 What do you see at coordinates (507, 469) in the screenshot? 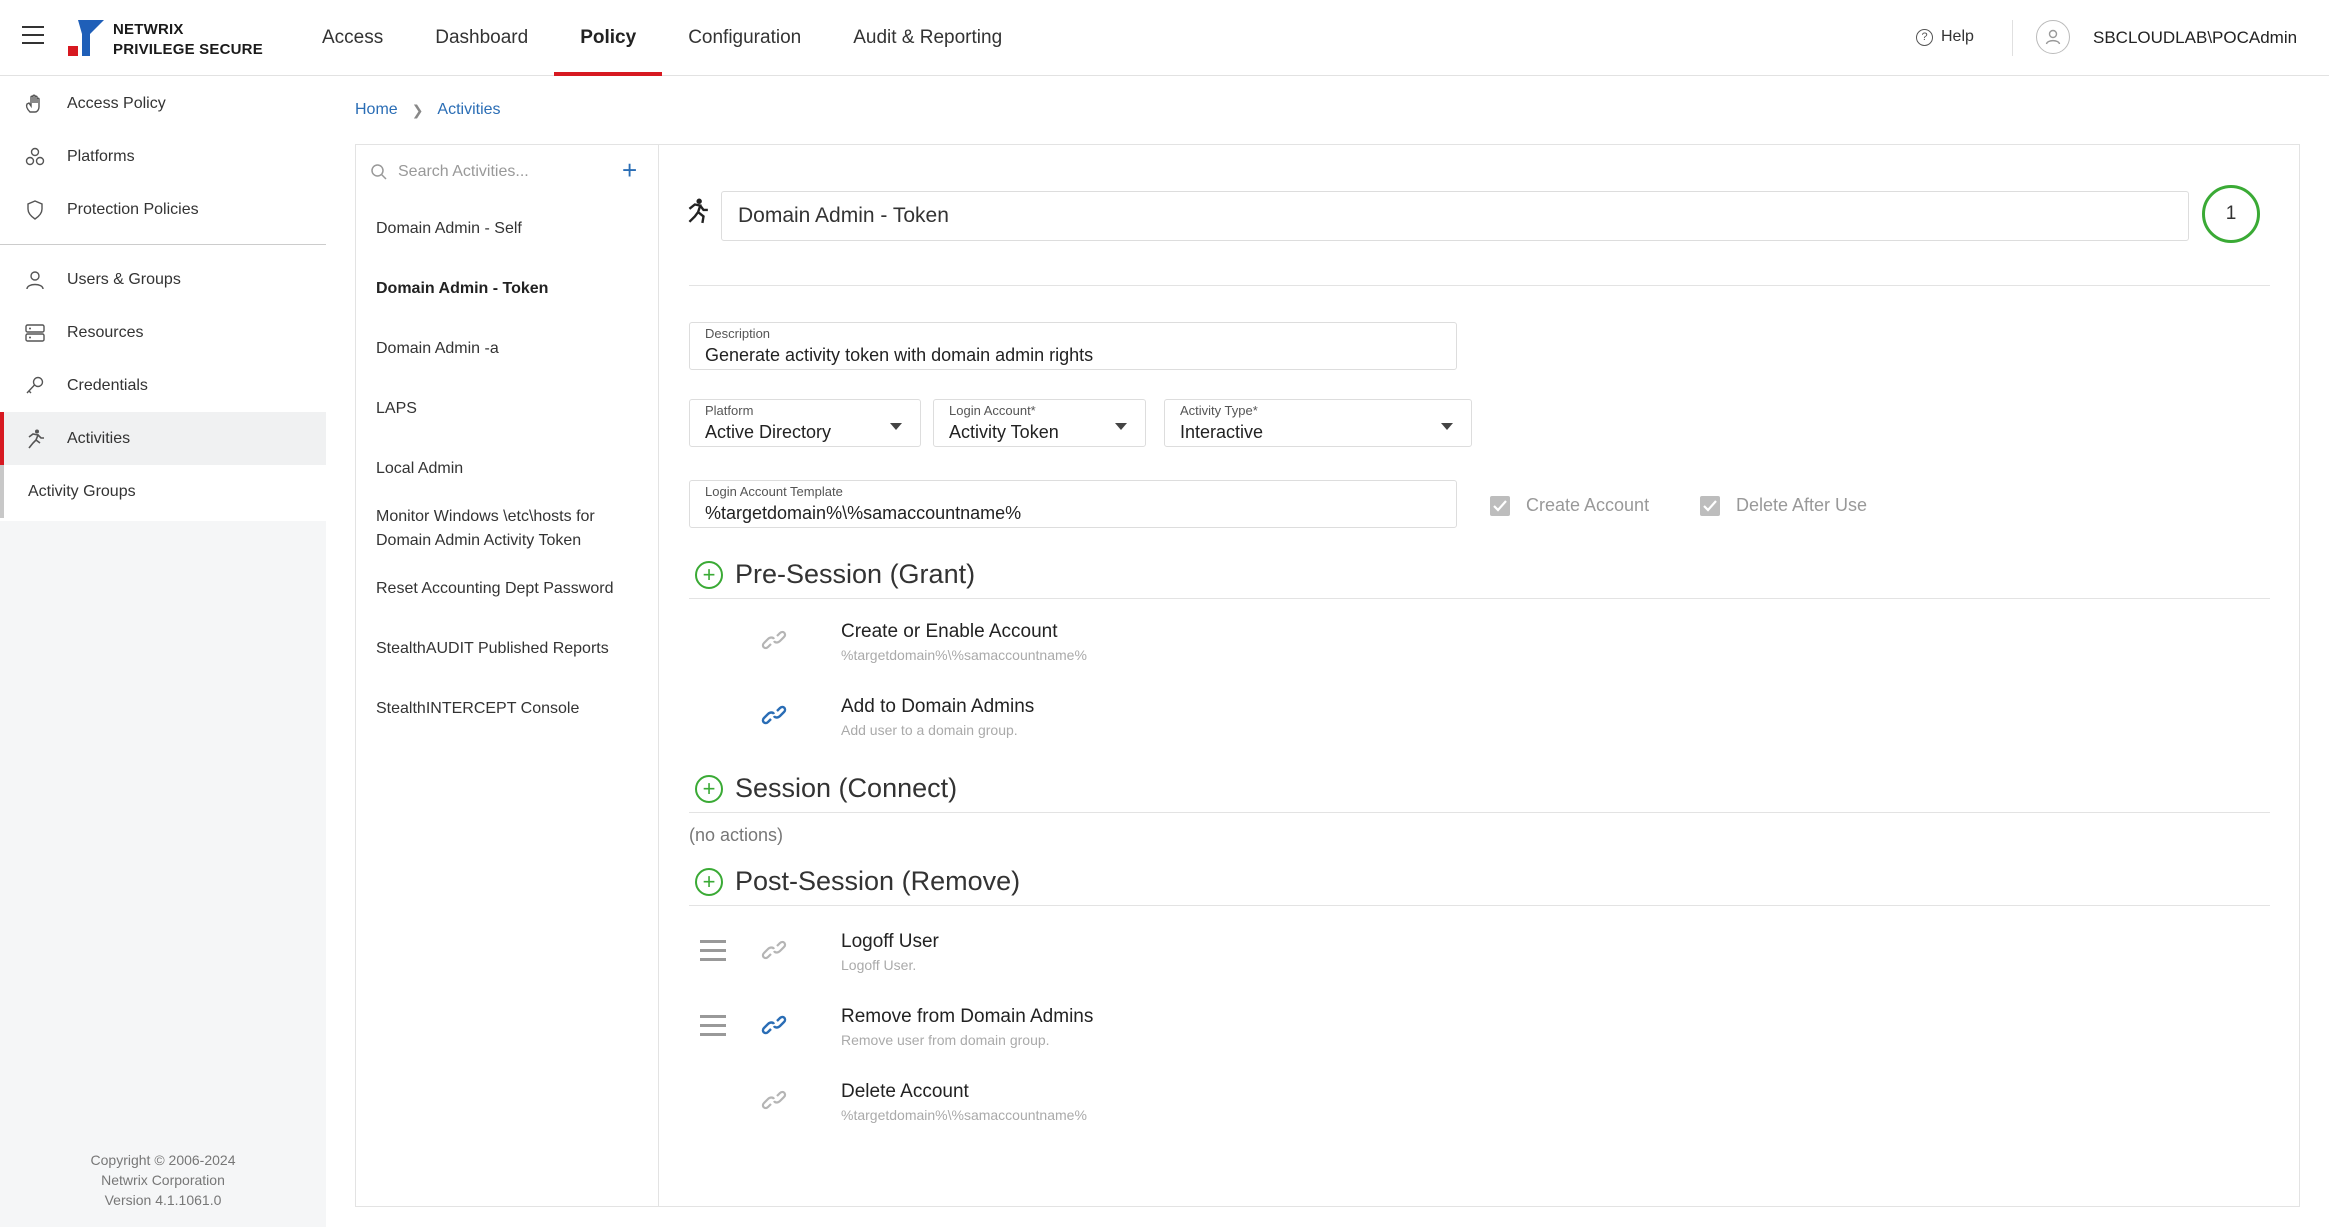
I see `list-item: Local Admin` at bounding box center [507, 469].